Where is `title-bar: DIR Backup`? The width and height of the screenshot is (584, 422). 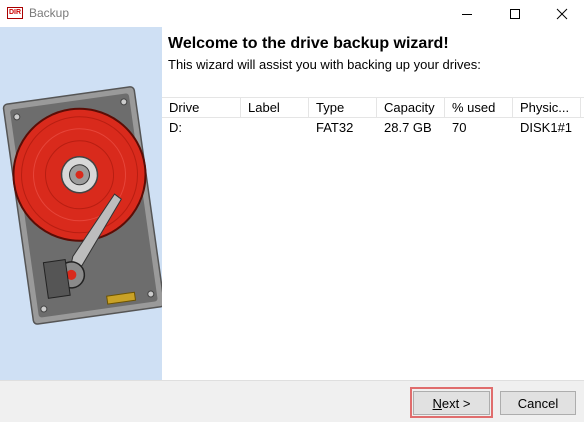
title-bar: DIR Backup is located at coordinates (292, 13).